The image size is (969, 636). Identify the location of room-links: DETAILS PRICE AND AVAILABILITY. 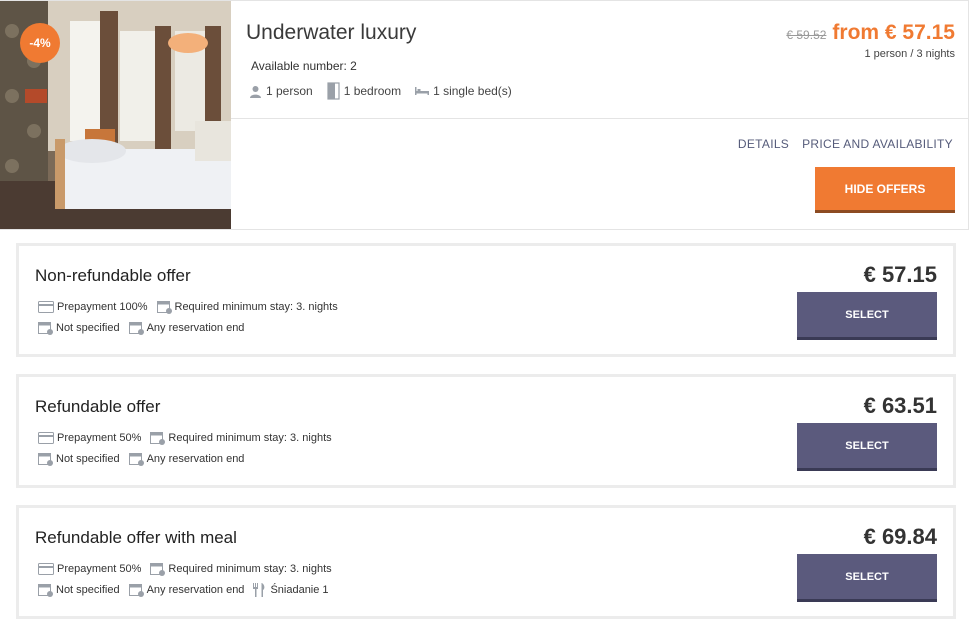
(839, 144).